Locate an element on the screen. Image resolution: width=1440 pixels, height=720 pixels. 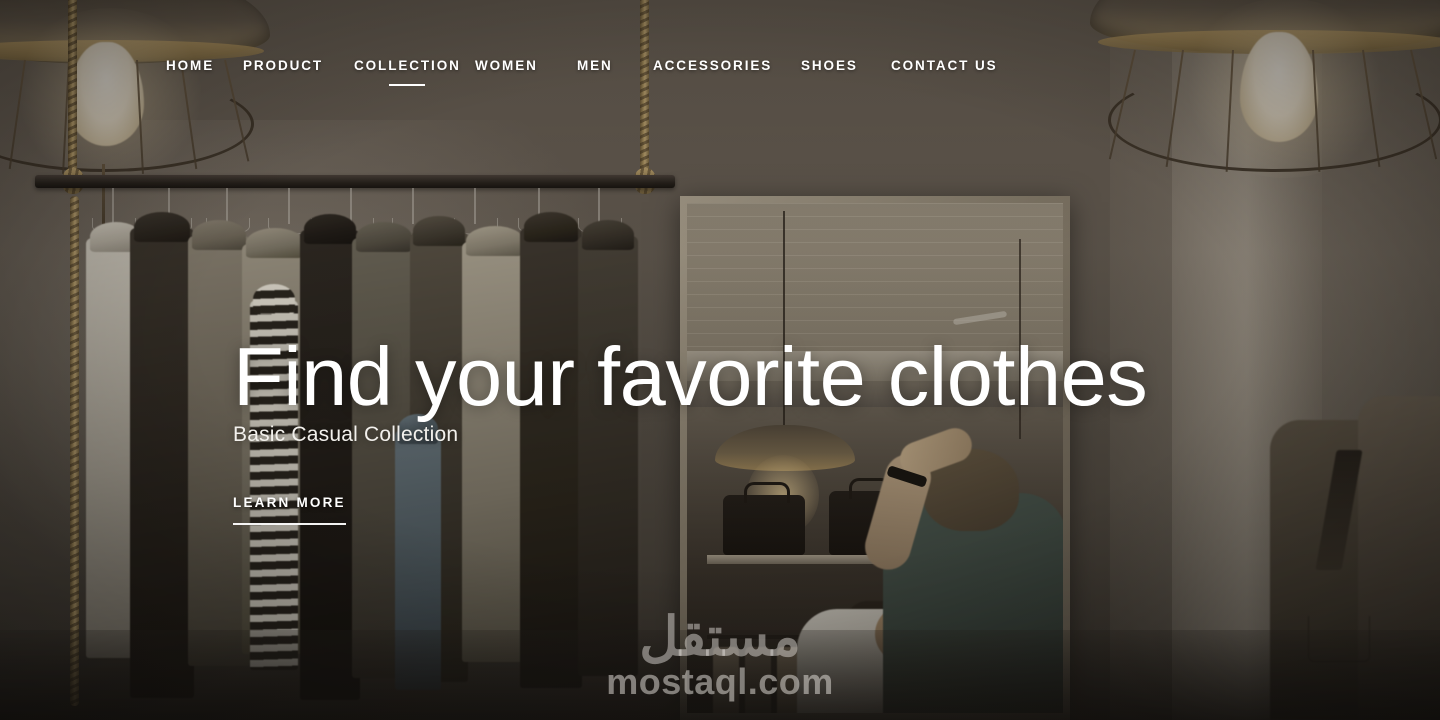
learn-more-button: LEARN MORE is located at coordinates (289, 510).